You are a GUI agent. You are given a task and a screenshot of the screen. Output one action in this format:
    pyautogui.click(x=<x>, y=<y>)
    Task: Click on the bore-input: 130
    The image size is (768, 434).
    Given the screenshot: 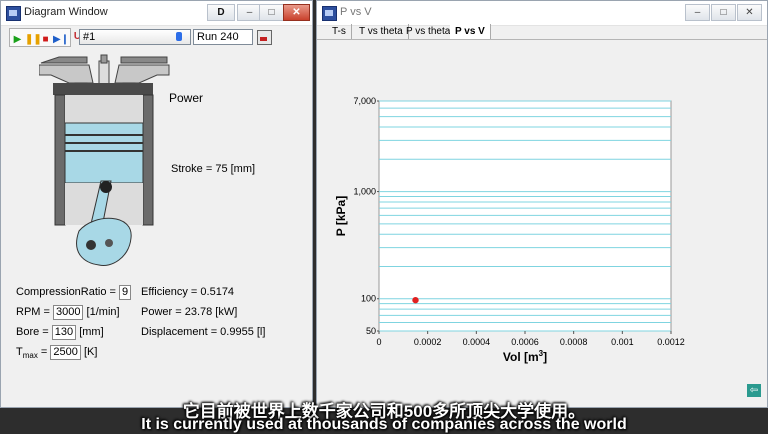 What is the action you would take?
    pyautogui.click(x=64, y=332)
    